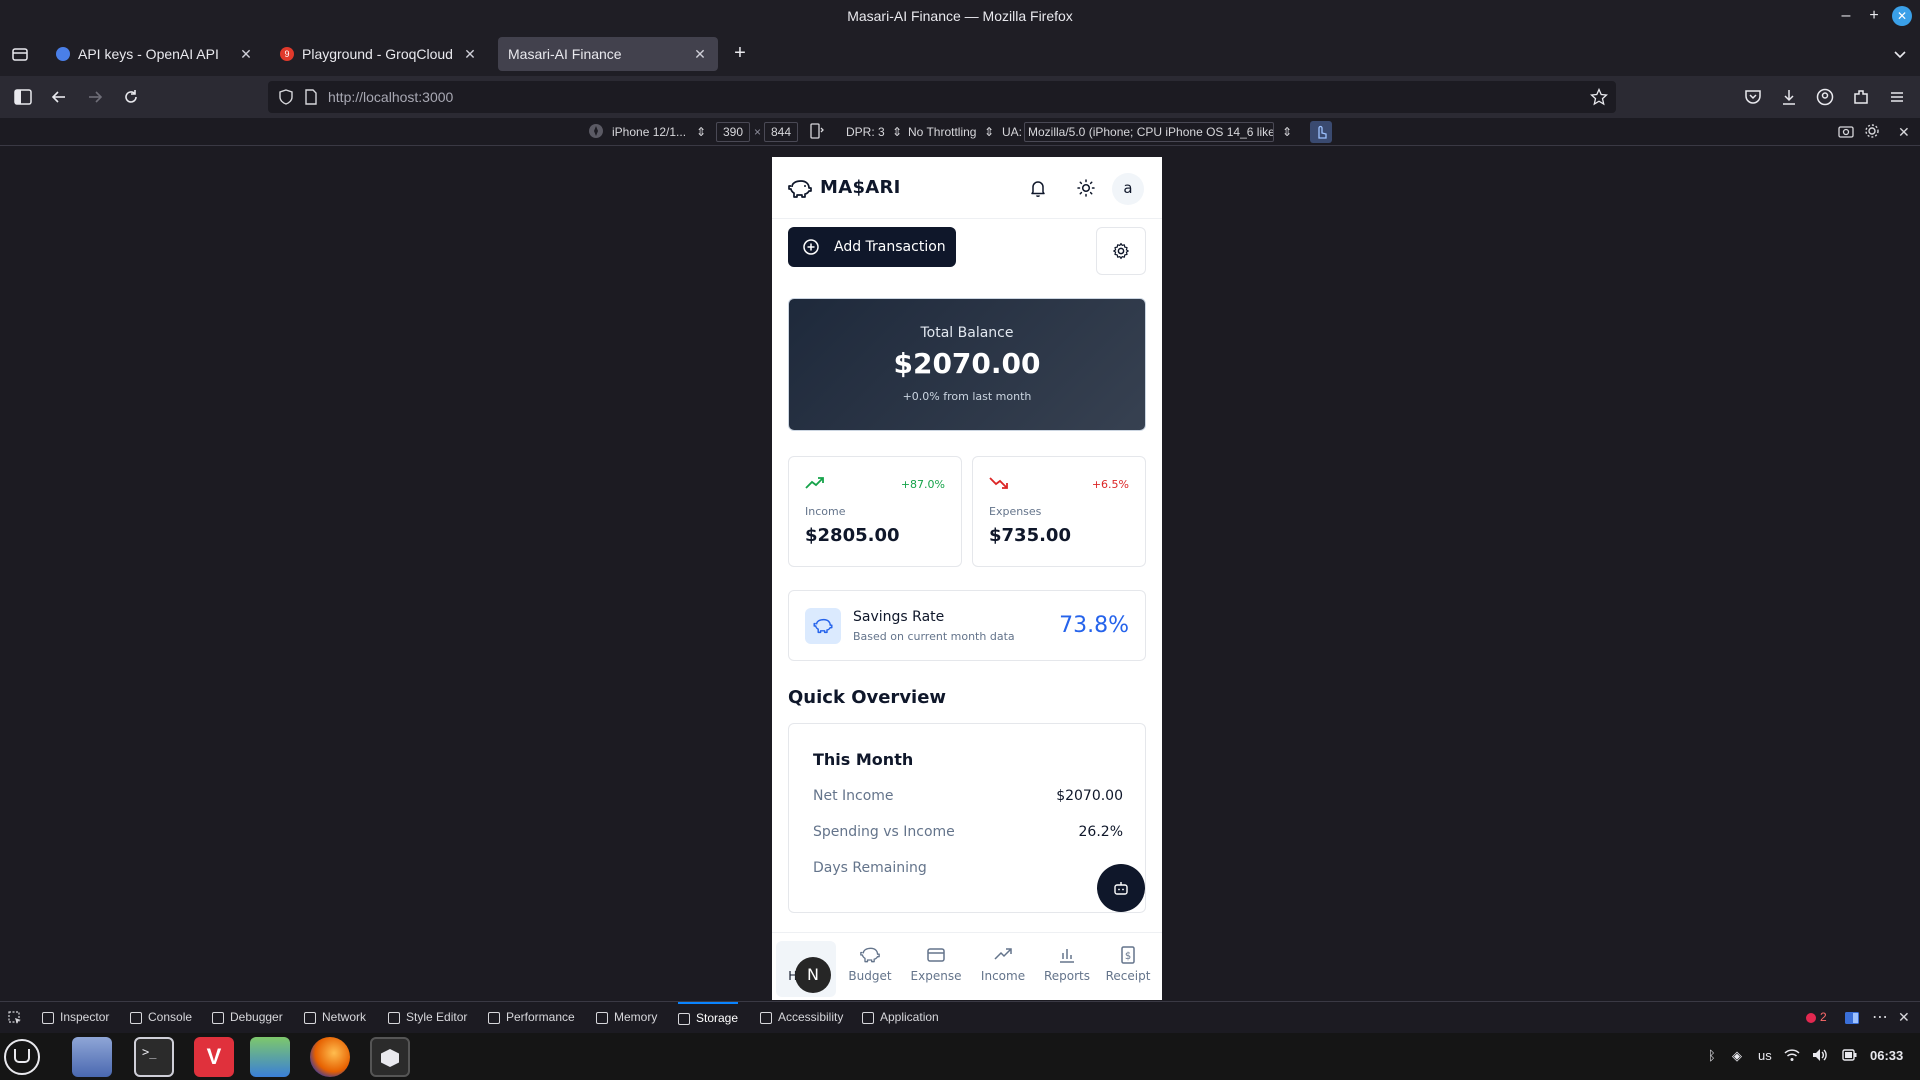  Describe the element at coordinates (936, 969) in the screenshot. I see `nav-item-expense: Expense` at that location.